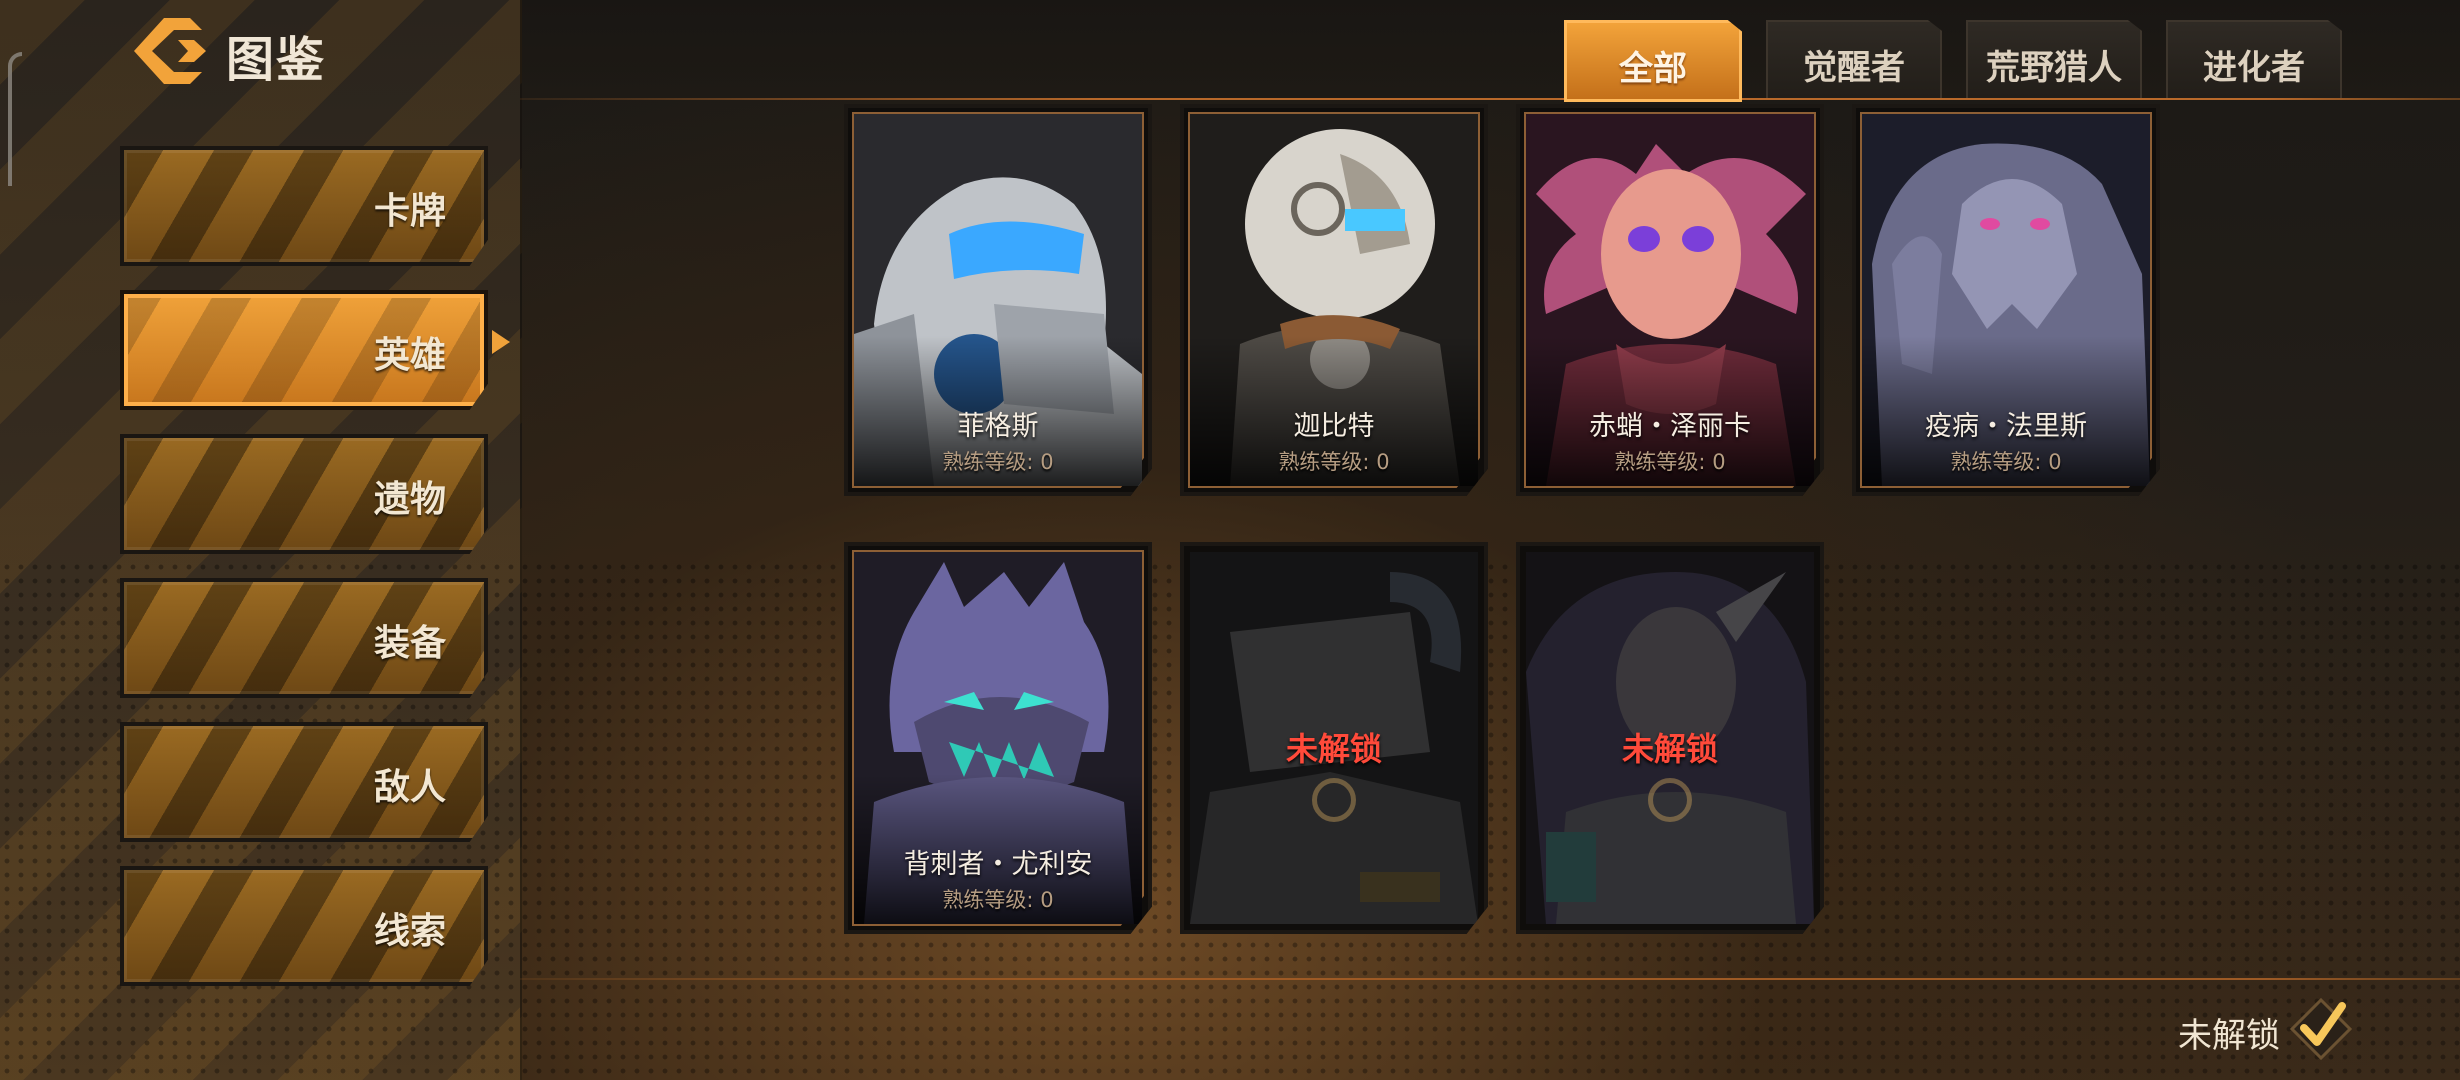 This screenshot has width=2460, height=1080. I want to click on tab-label: 全部, so click(1653, 69).